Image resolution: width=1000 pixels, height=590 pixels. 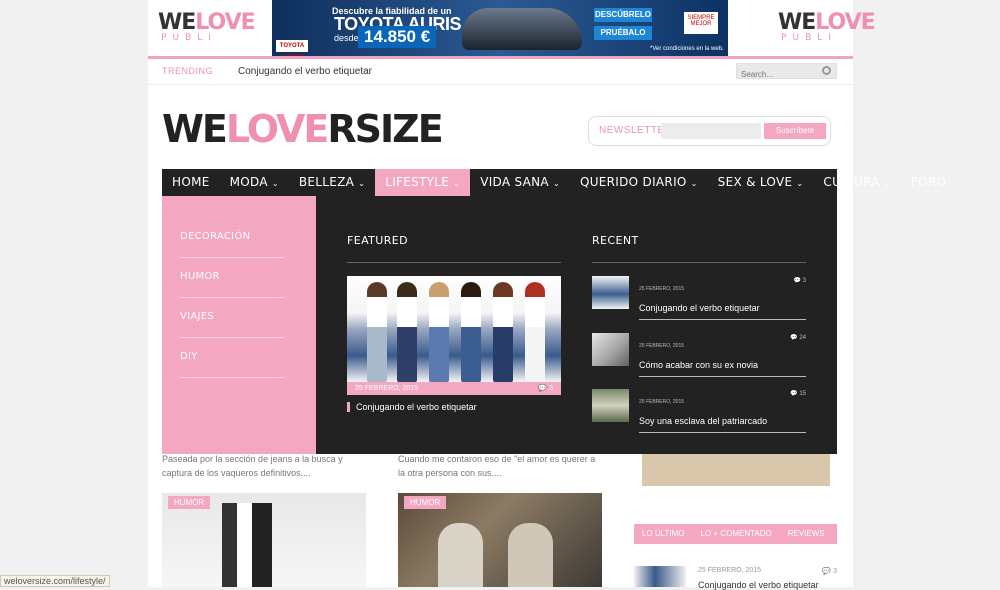 What do you see at coordinates (377, 240) in the screenshot?
I see `featured-heading: FEATURED` at bounding box center [377, 240].